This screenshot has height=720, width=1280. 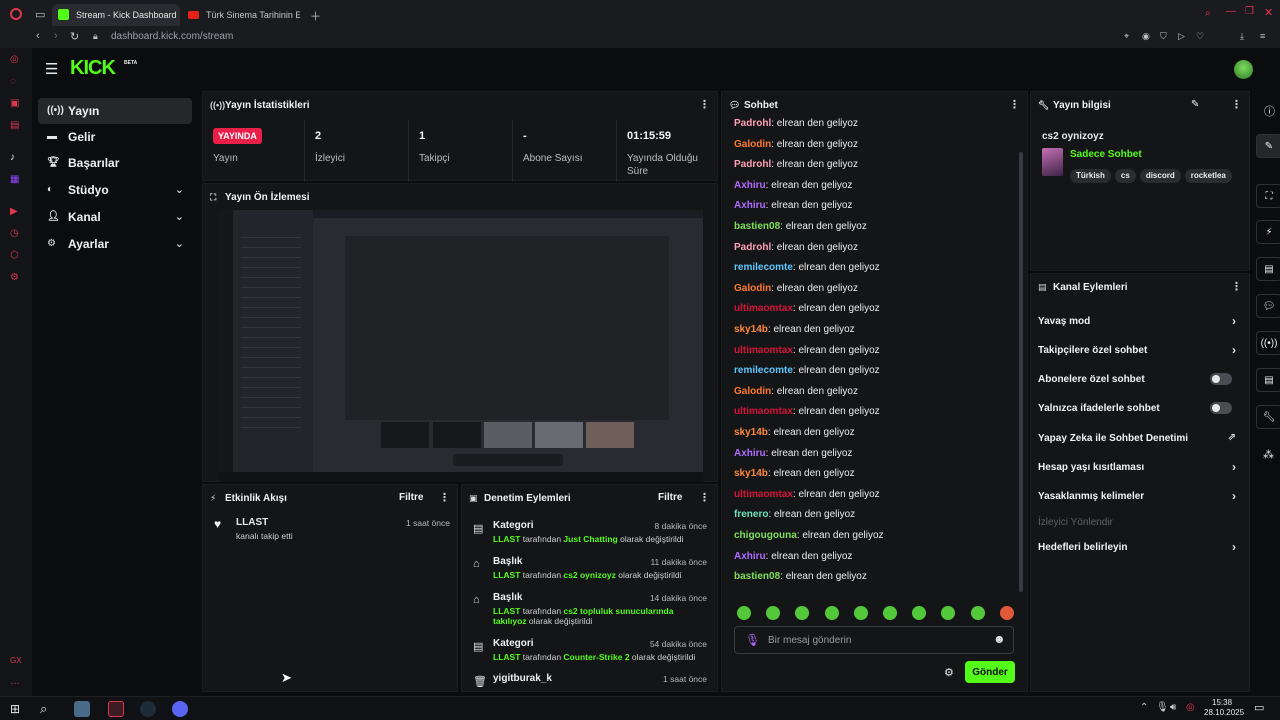 I want to click on edit-pencil-icon: ✎, so click(x=1195, y=104).